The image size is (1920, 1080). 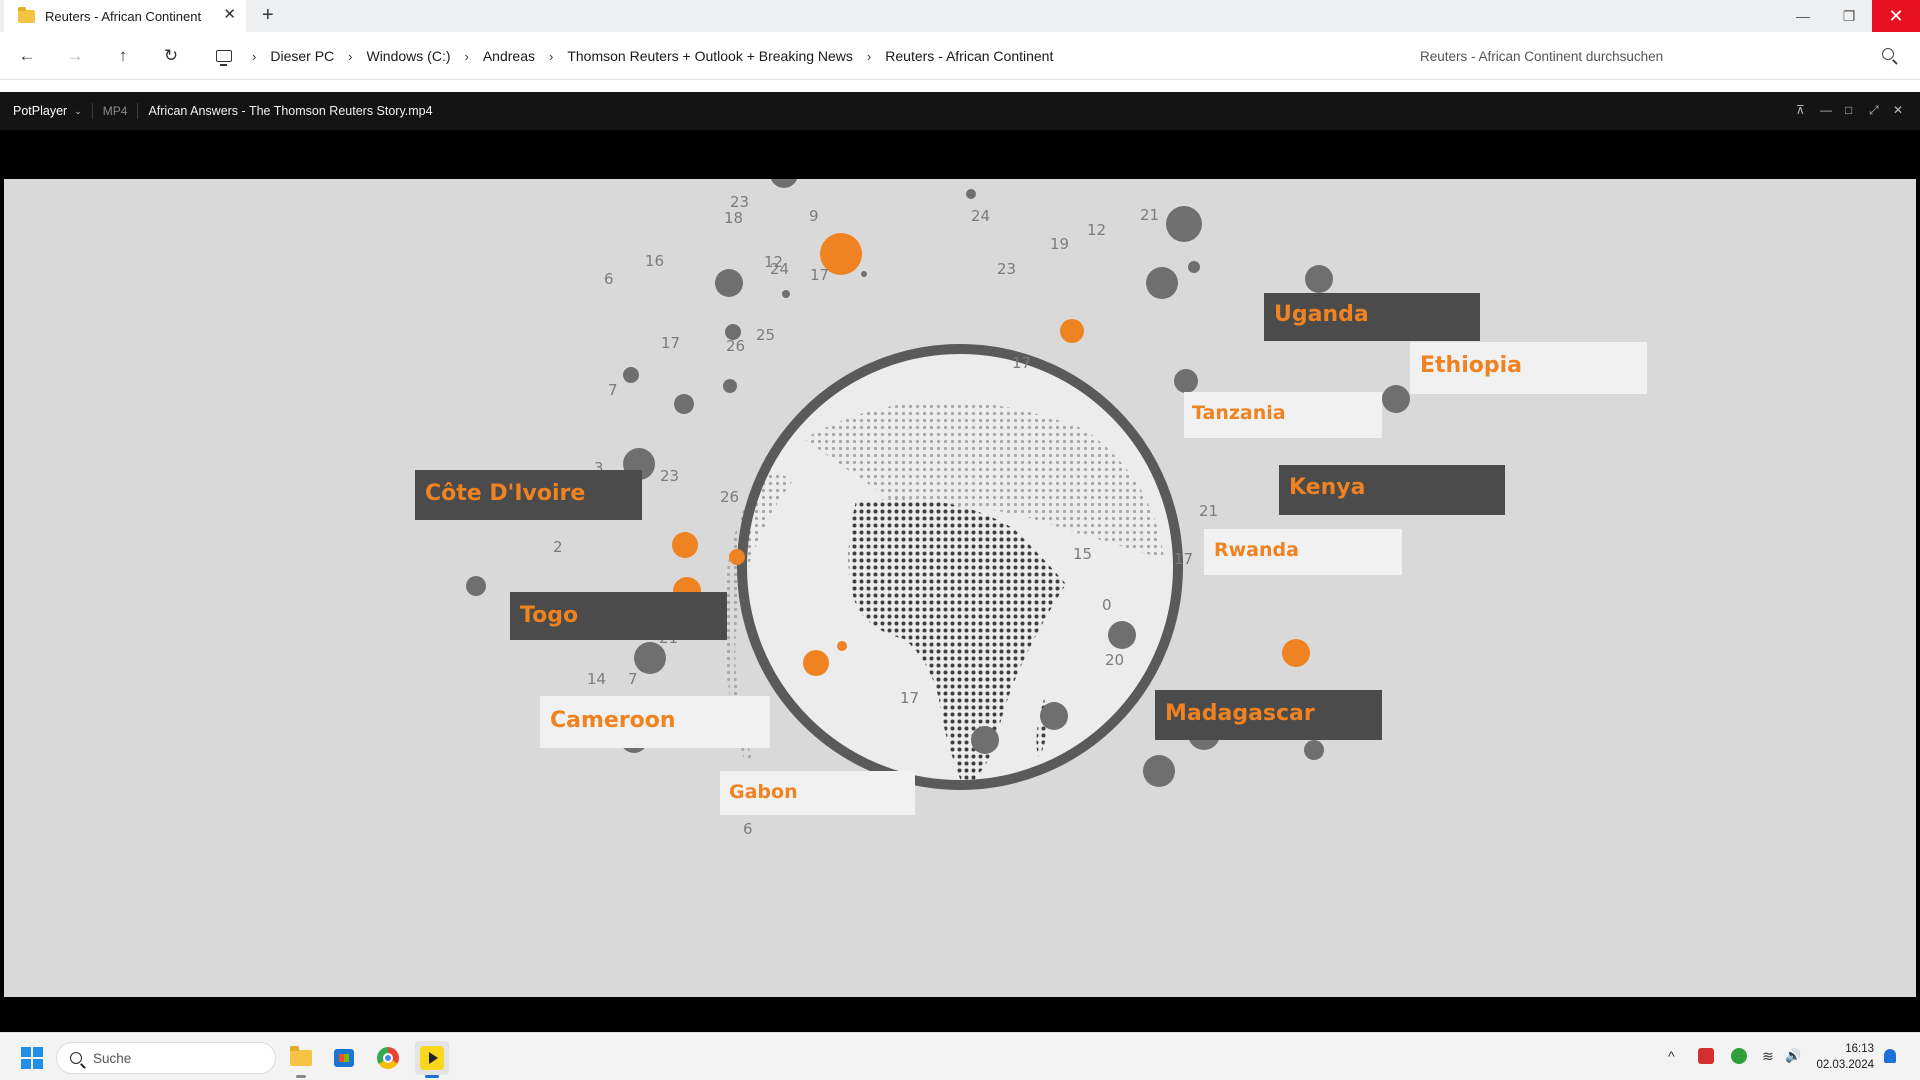 What do you see at coordinates (779, 269) in the screenshot?
I see `number-label: 24` at bounding box center [779, 269].